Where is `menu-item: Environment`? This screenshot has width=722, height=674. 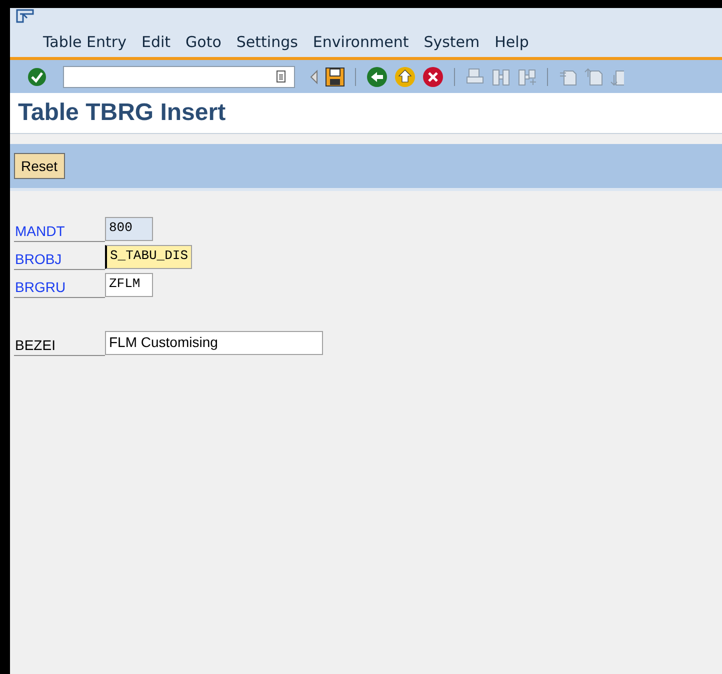 menu-item: Environment is located at coordinates (360, 42).